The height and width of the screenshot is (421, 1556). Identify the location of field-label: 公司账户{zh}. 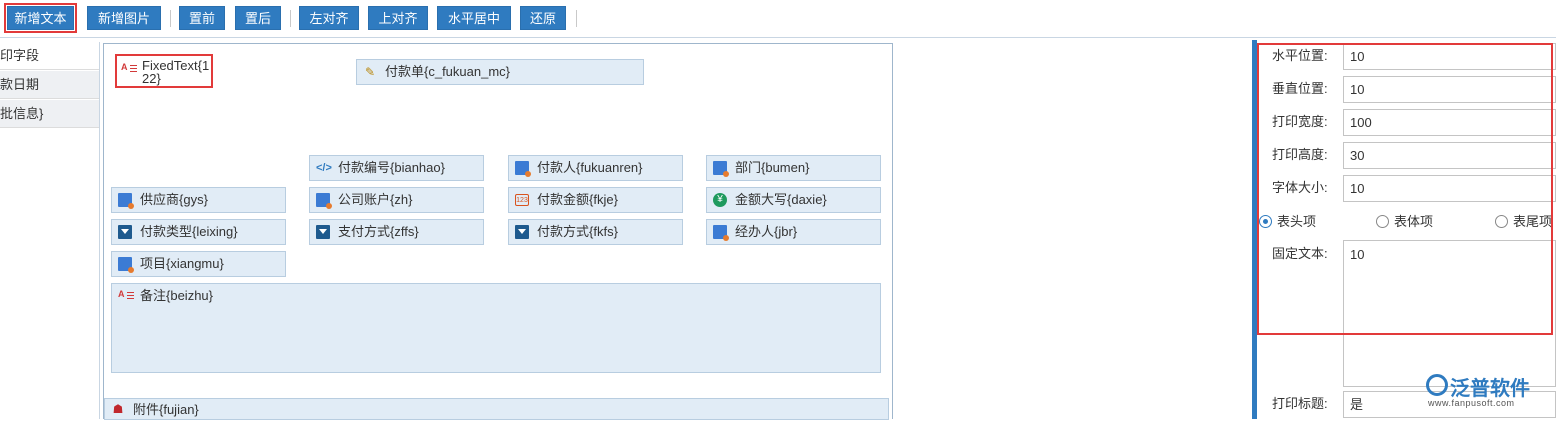
(375, 199).